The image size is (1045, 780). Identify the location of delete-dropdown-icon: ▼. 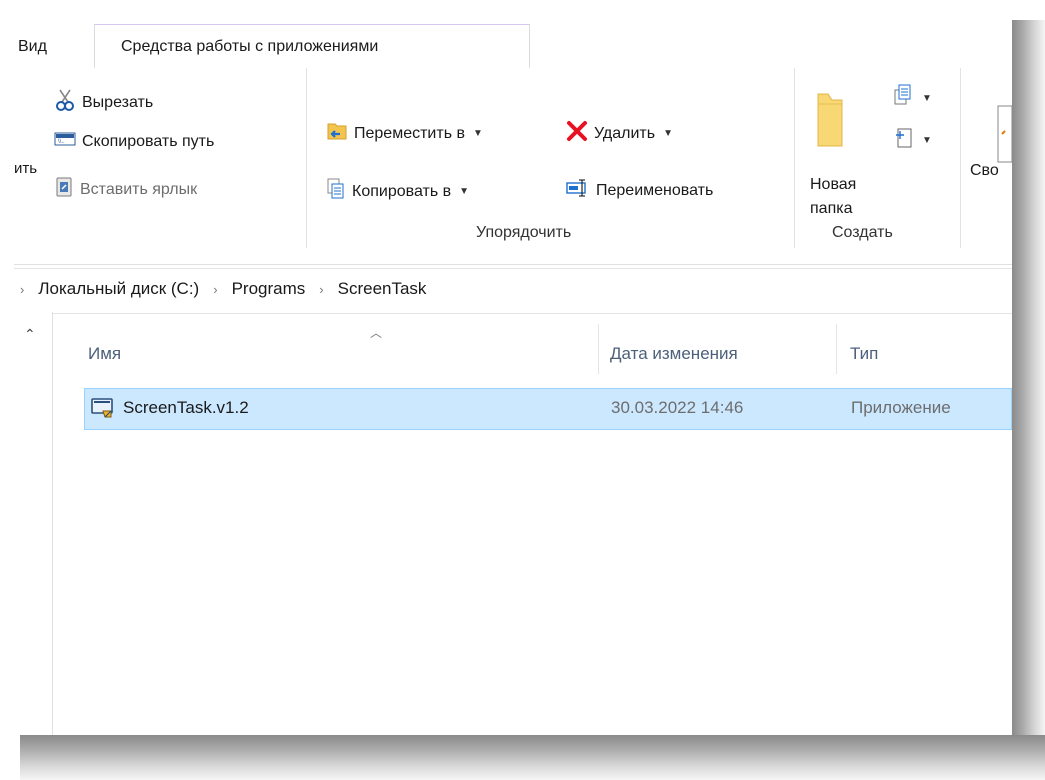
(668, 133).